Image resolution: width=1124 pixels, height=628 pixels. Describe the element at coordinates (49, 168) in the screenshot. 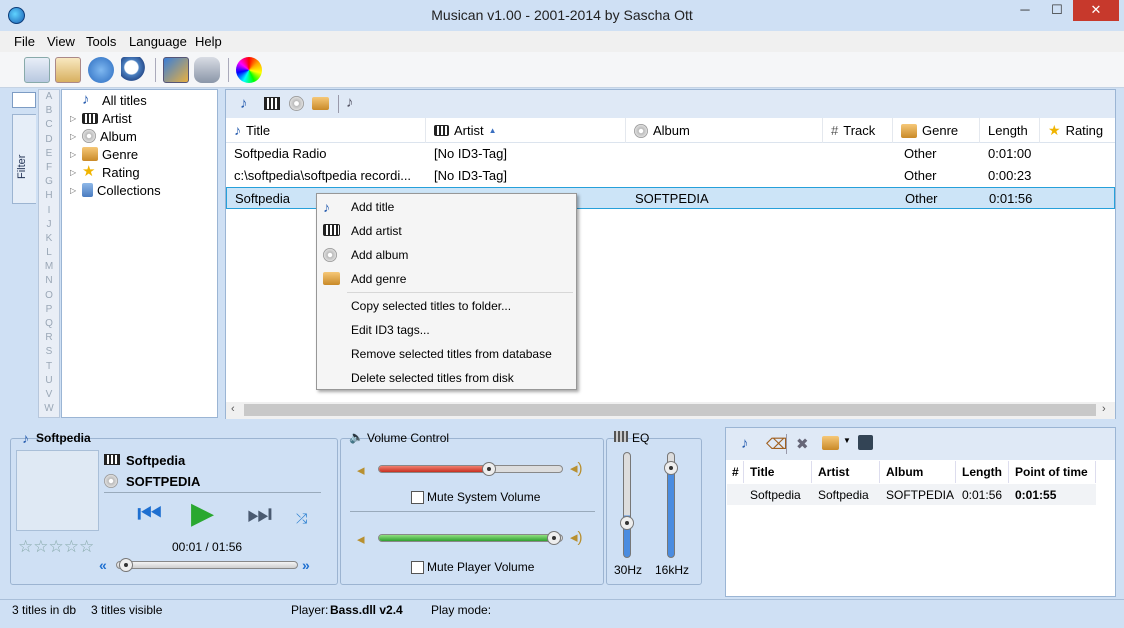

I see `alphabet-letter: F` at that location.